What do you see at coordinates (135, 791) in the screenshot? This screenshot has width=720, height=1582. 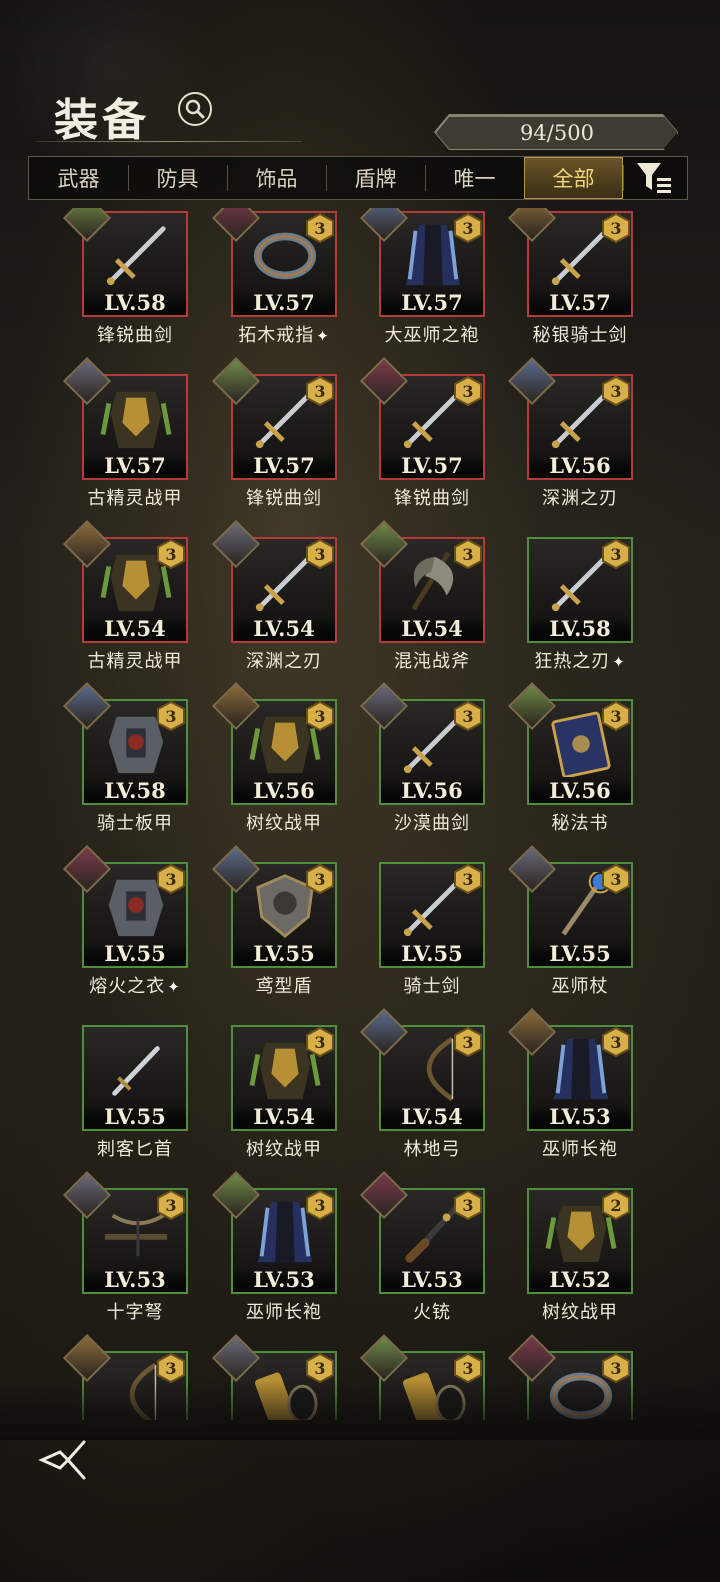 I see `item-level: LV.58` at bounding box center [135, 791].